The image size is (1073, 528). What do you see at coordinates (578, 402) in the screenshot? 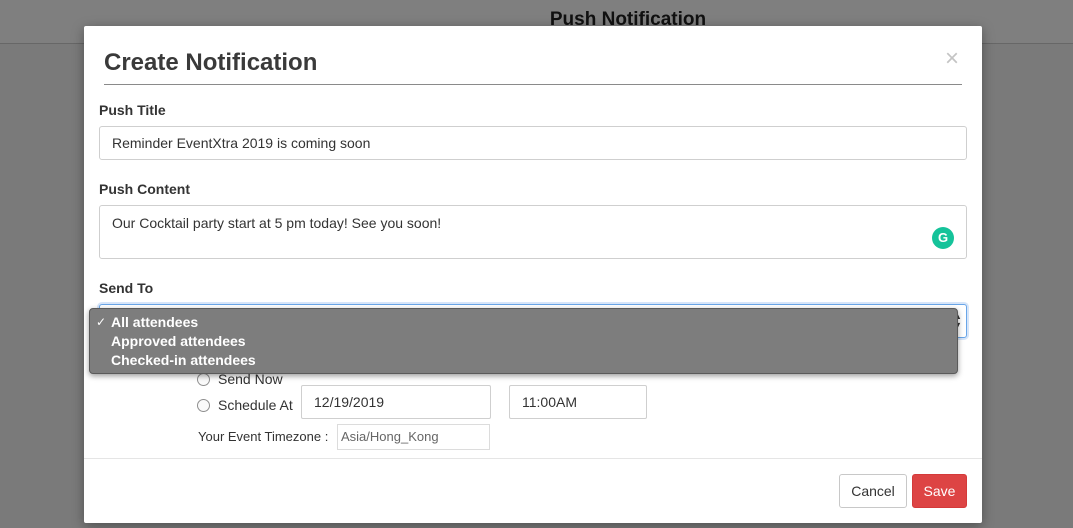
I see `schedule-time-input: 11:00AM` at bounding box center [578, 402].